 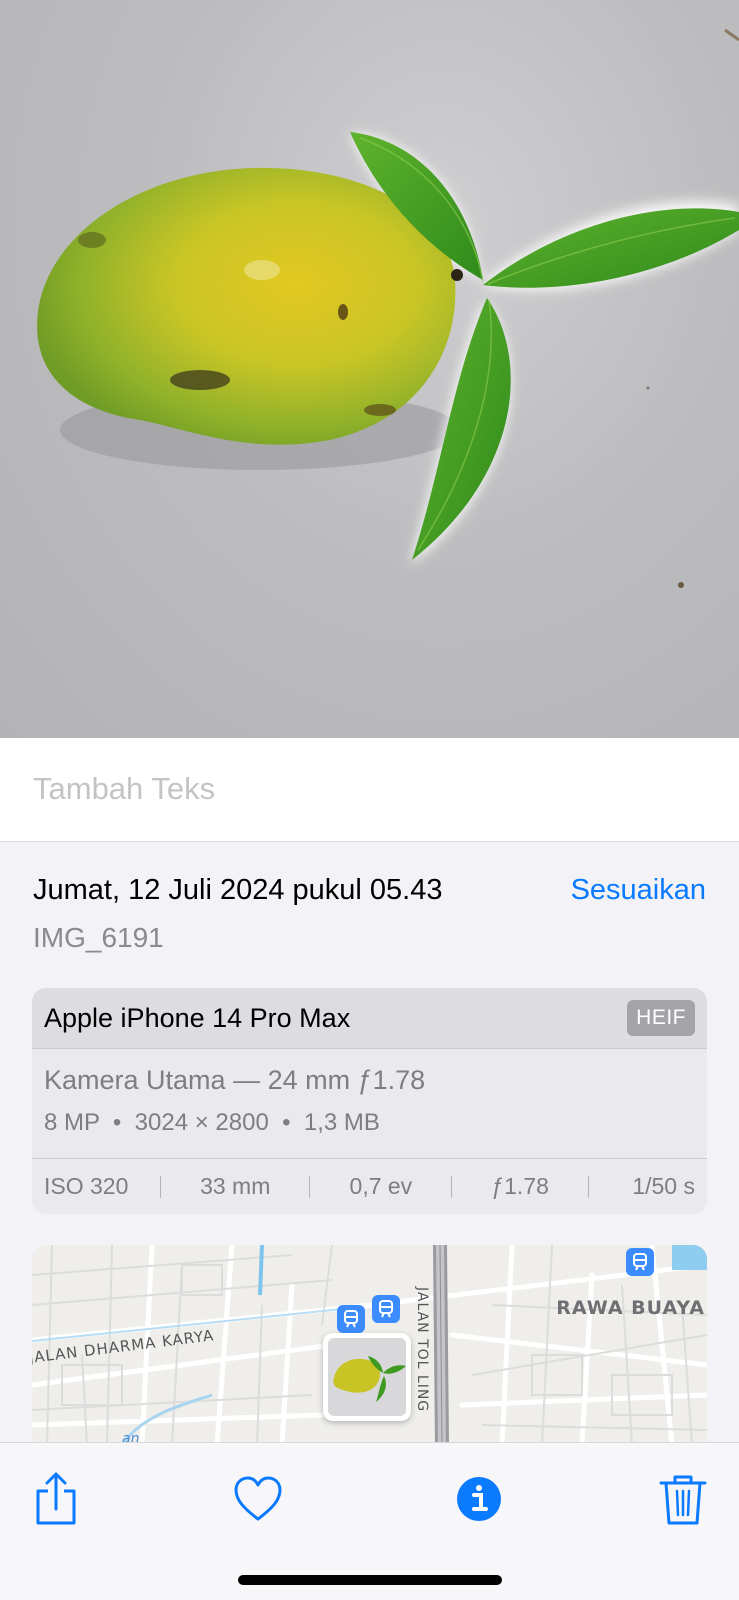 I want to click on lens-info: Kamera Utama — 24 mm ƒ1.78, so click(x=235, y=1080).